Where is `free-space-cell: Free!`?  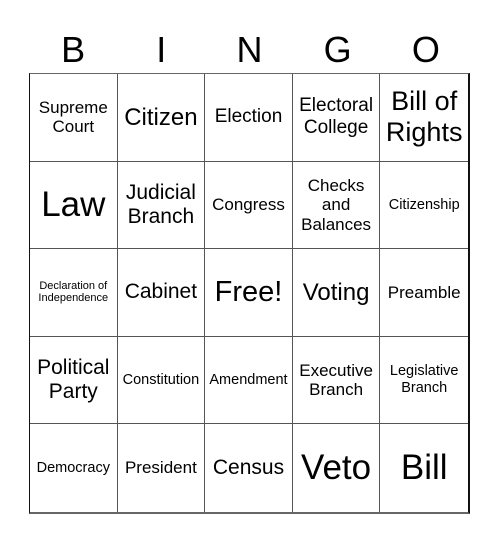 free-space-cell: Free! is located at coordinates (249, 293).